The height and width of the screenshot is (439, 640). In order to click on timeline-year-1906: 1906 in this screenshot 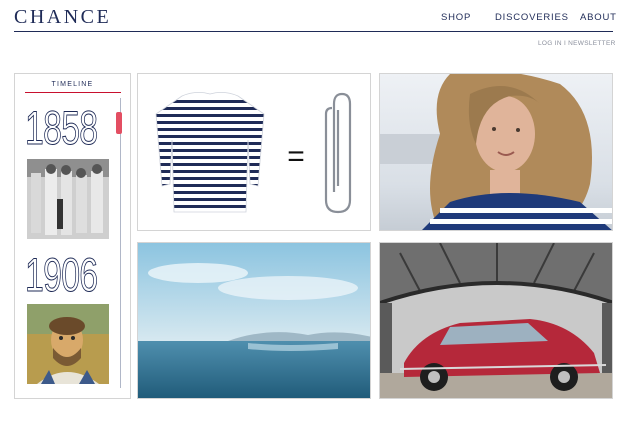, I will do `click(62, 275)`.